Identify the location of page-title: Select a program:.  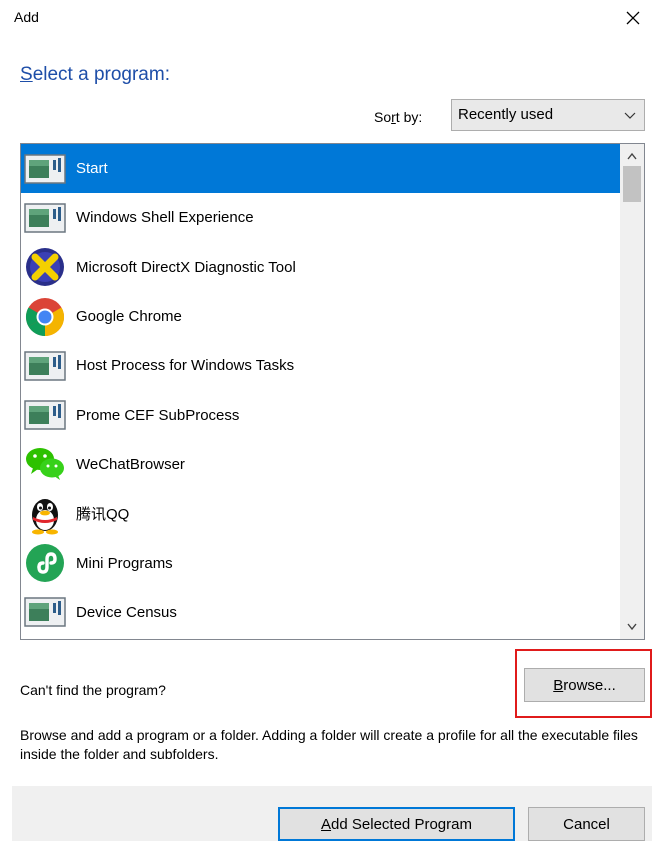
(95, 75).